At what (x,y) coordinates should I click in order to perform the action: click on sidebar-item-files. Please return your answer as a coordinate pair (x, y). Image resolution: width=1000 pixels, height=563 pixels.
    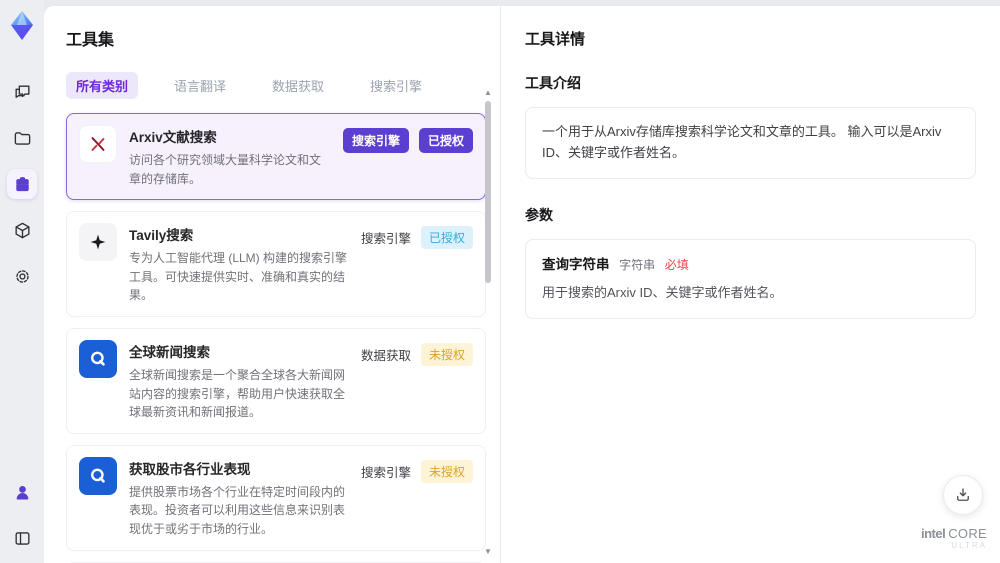
    Looking at the image, I should click on (22, 138).